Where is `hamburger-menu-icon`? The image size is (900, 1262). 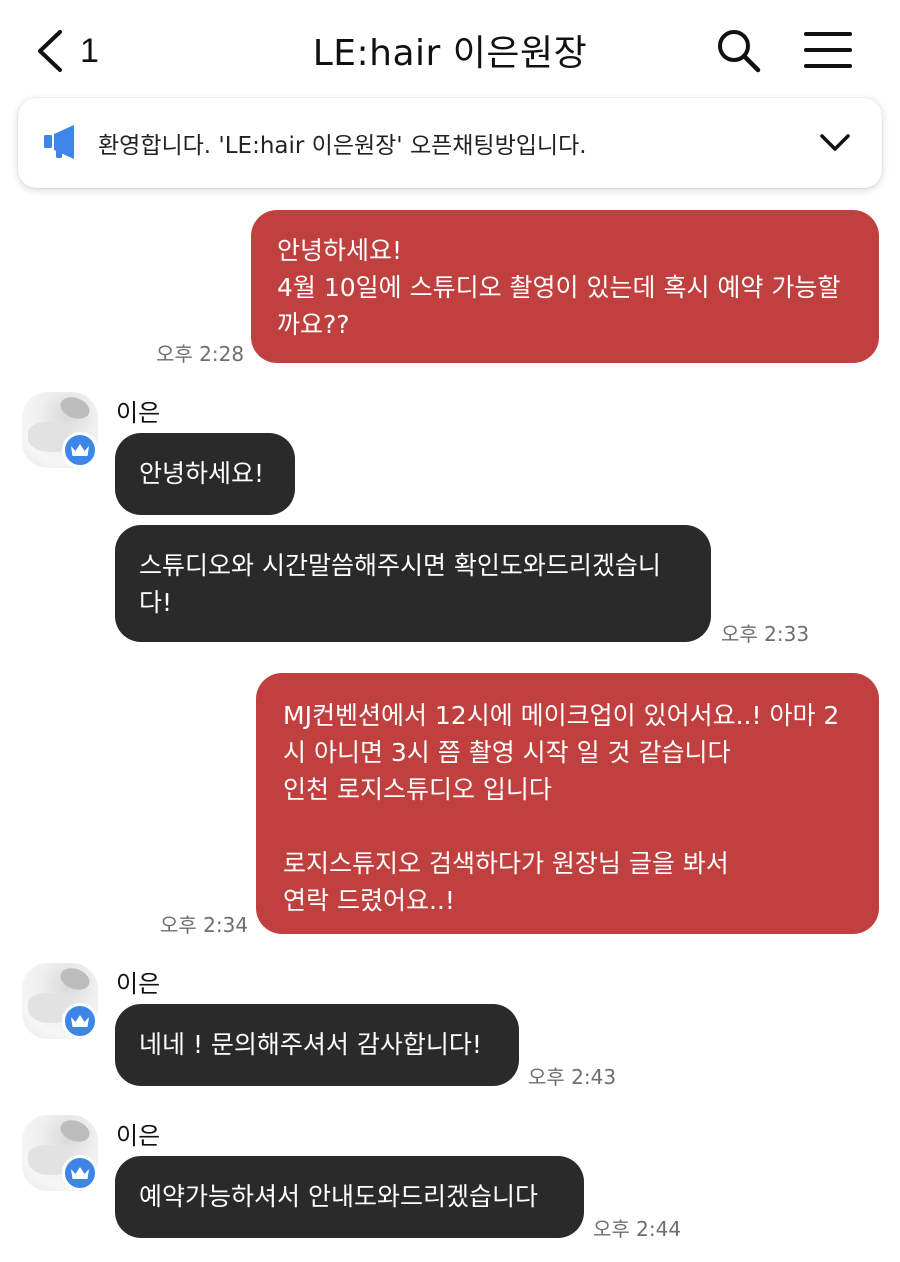
hamburger-menu-icon is located at coordinates (828, 50).